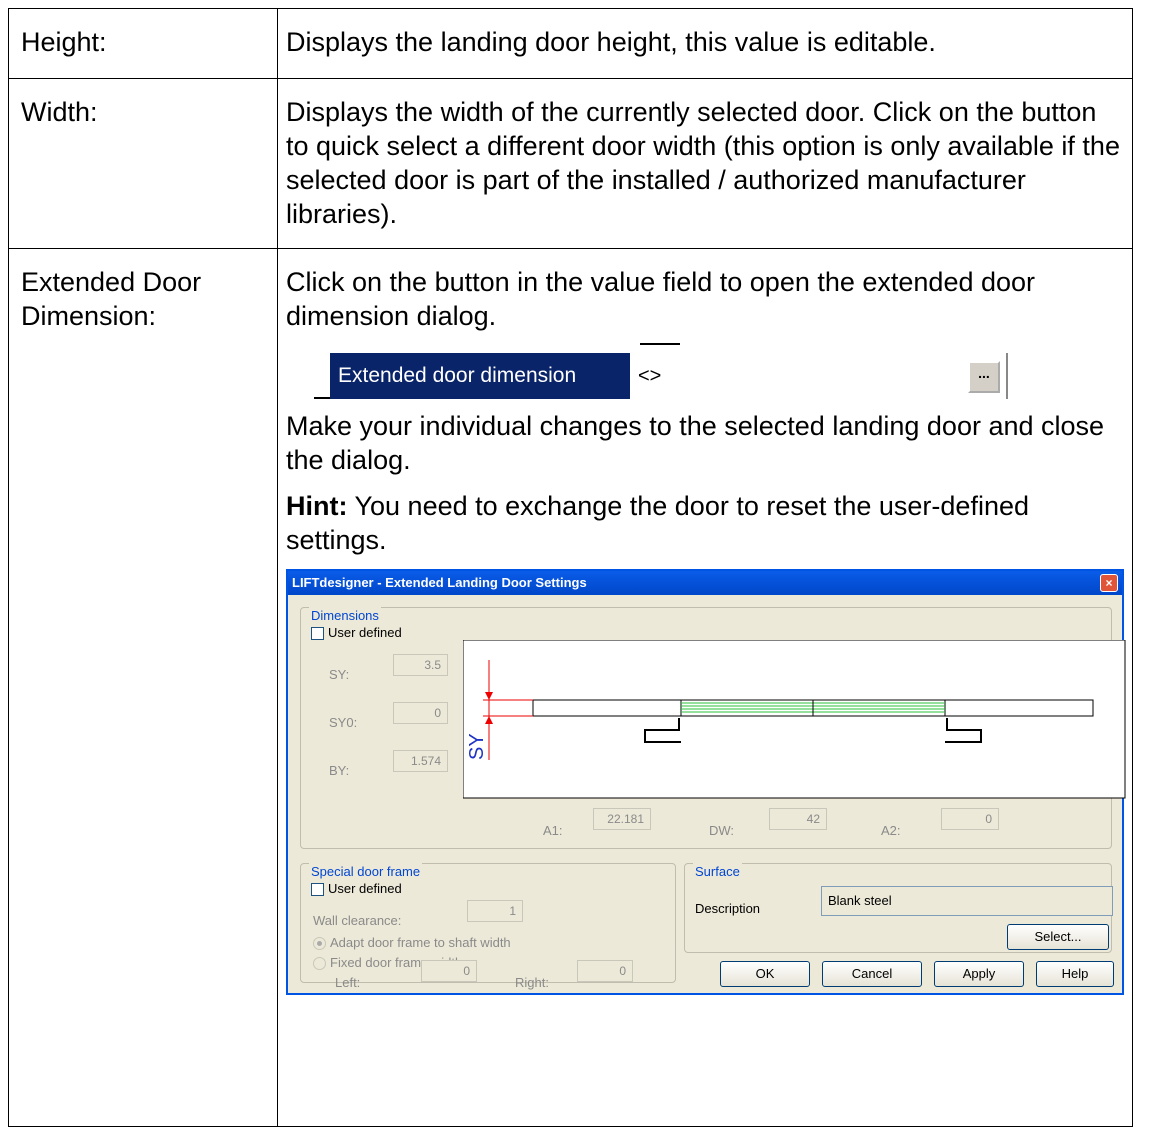 The width and height of the screenshot is (1169, 1131). I want to click on term-width: Width:, so click(143, 163).